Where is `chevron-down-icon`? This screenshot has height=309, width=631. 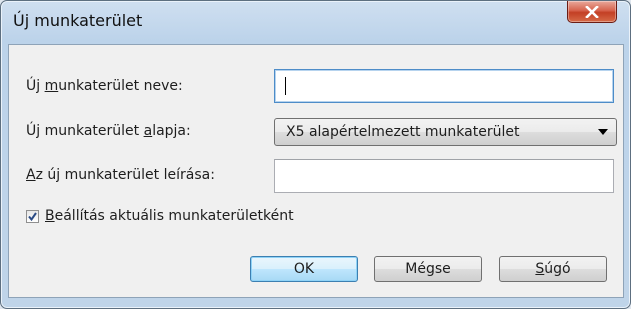 chevron-down-icon is located at coordinates (603, 132).